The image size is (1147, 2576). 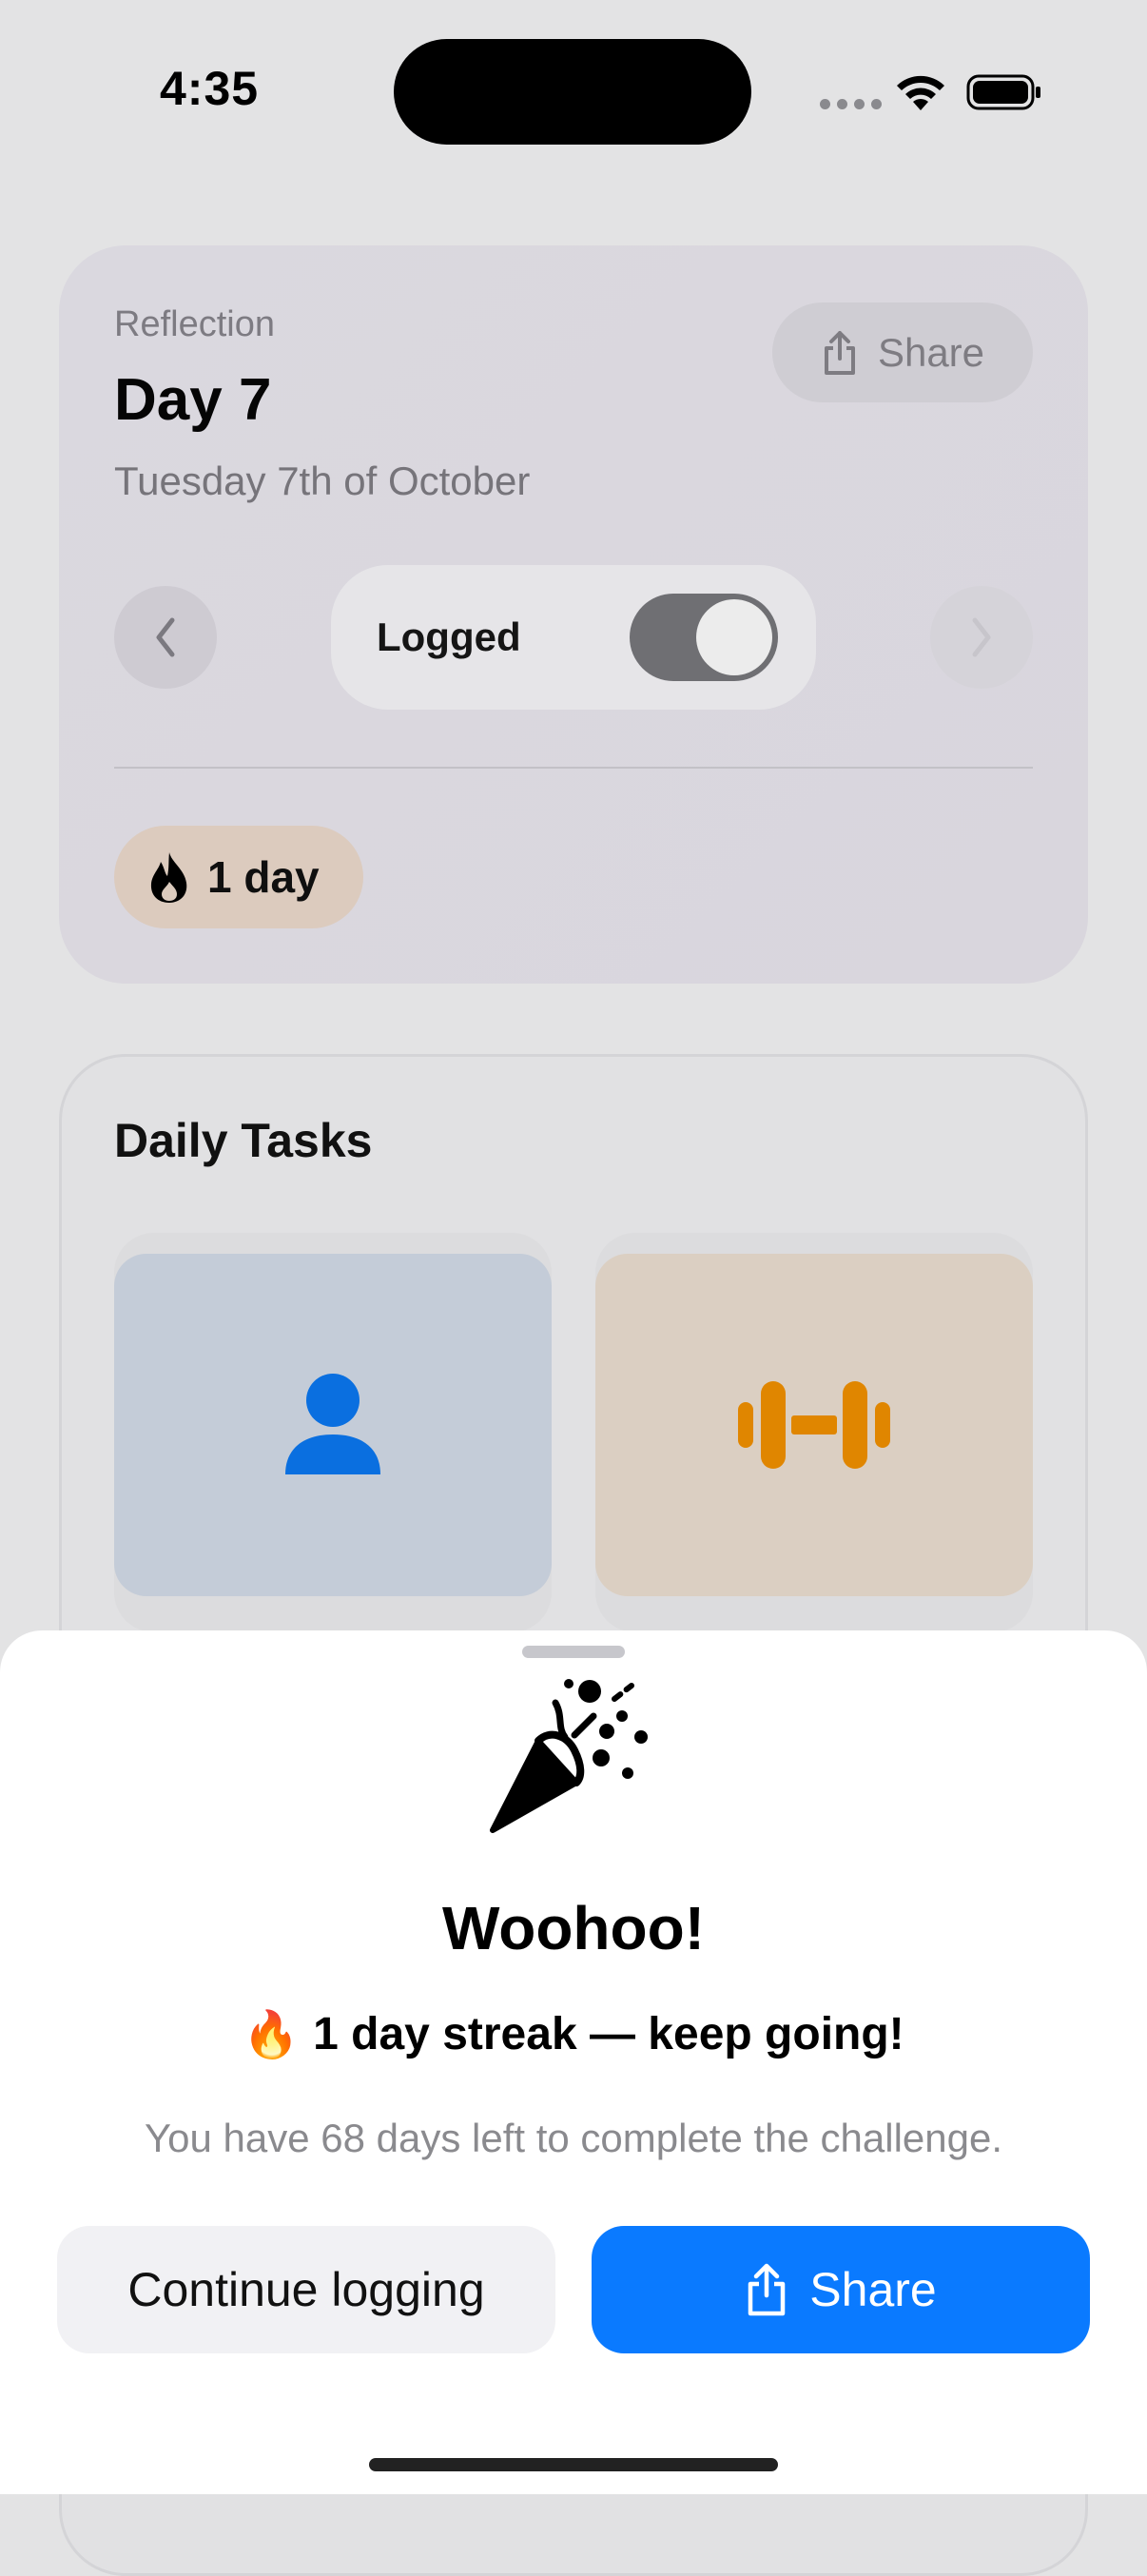 I want to click on card-divider, so click(x=573, y=768).